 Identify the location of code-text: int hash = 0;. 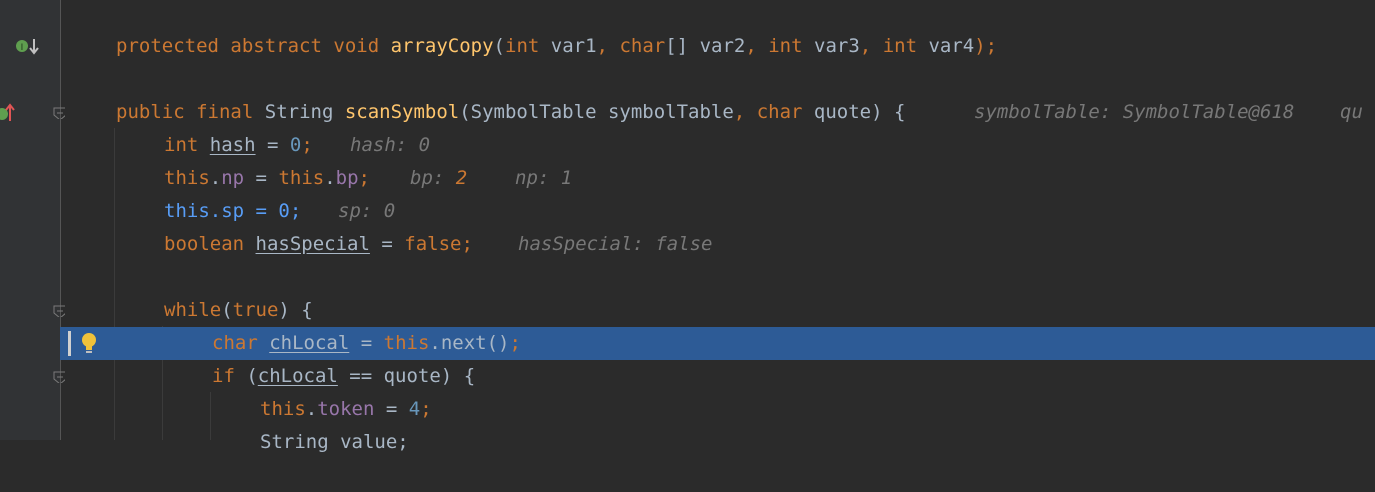
(238, 145).